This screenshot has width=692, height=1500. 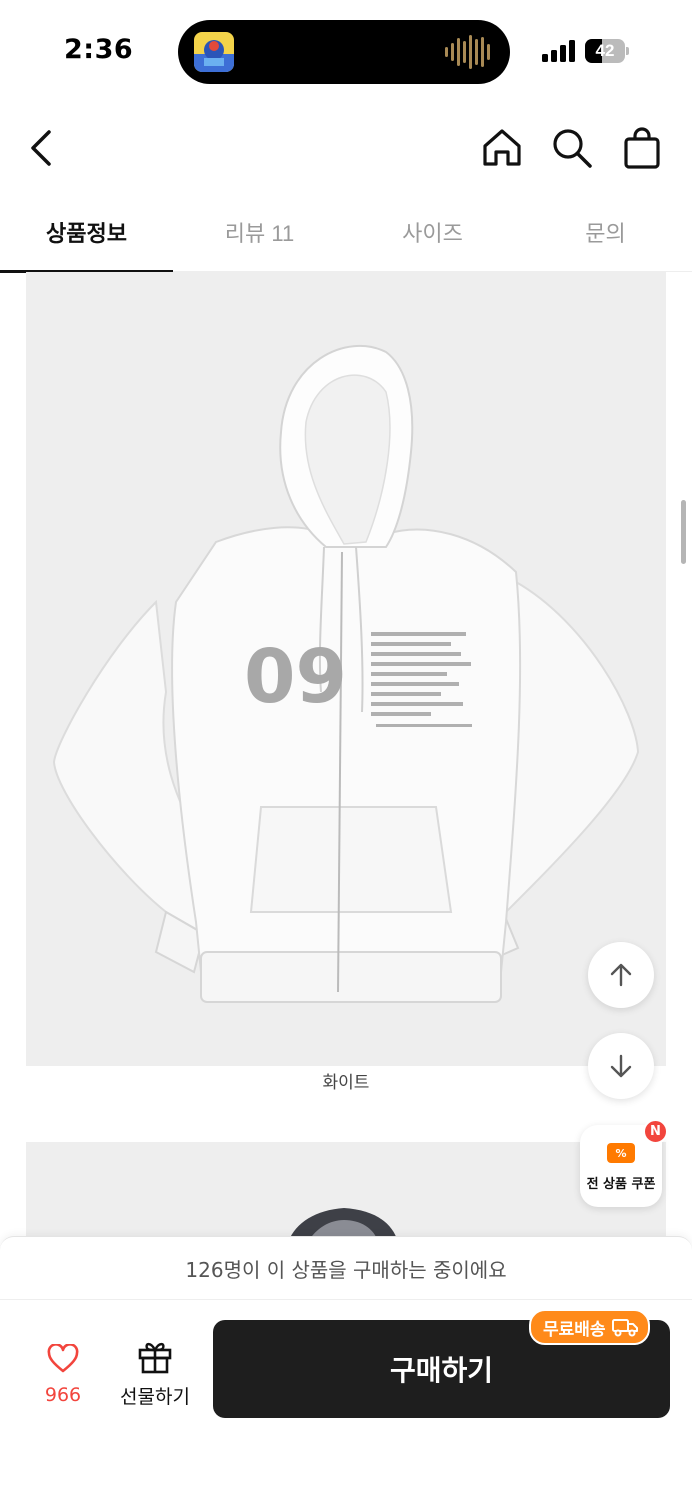 What do you see at coordinates (467, 52) in the screenshot?
I see `audio-waveform-icon` at bounding box center [467, 52].